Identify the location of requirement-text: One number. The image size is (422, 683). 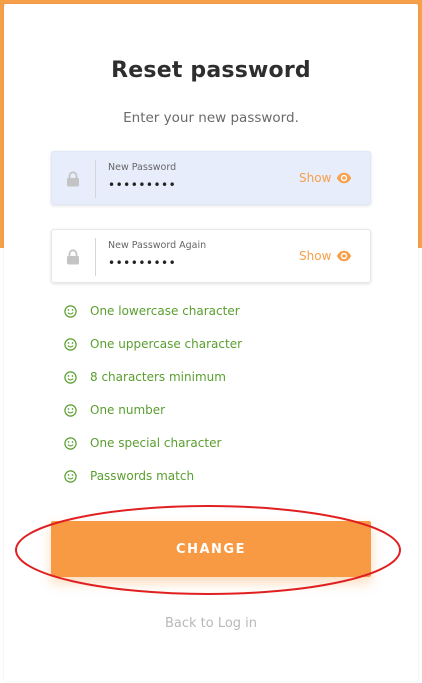
(128, 410).